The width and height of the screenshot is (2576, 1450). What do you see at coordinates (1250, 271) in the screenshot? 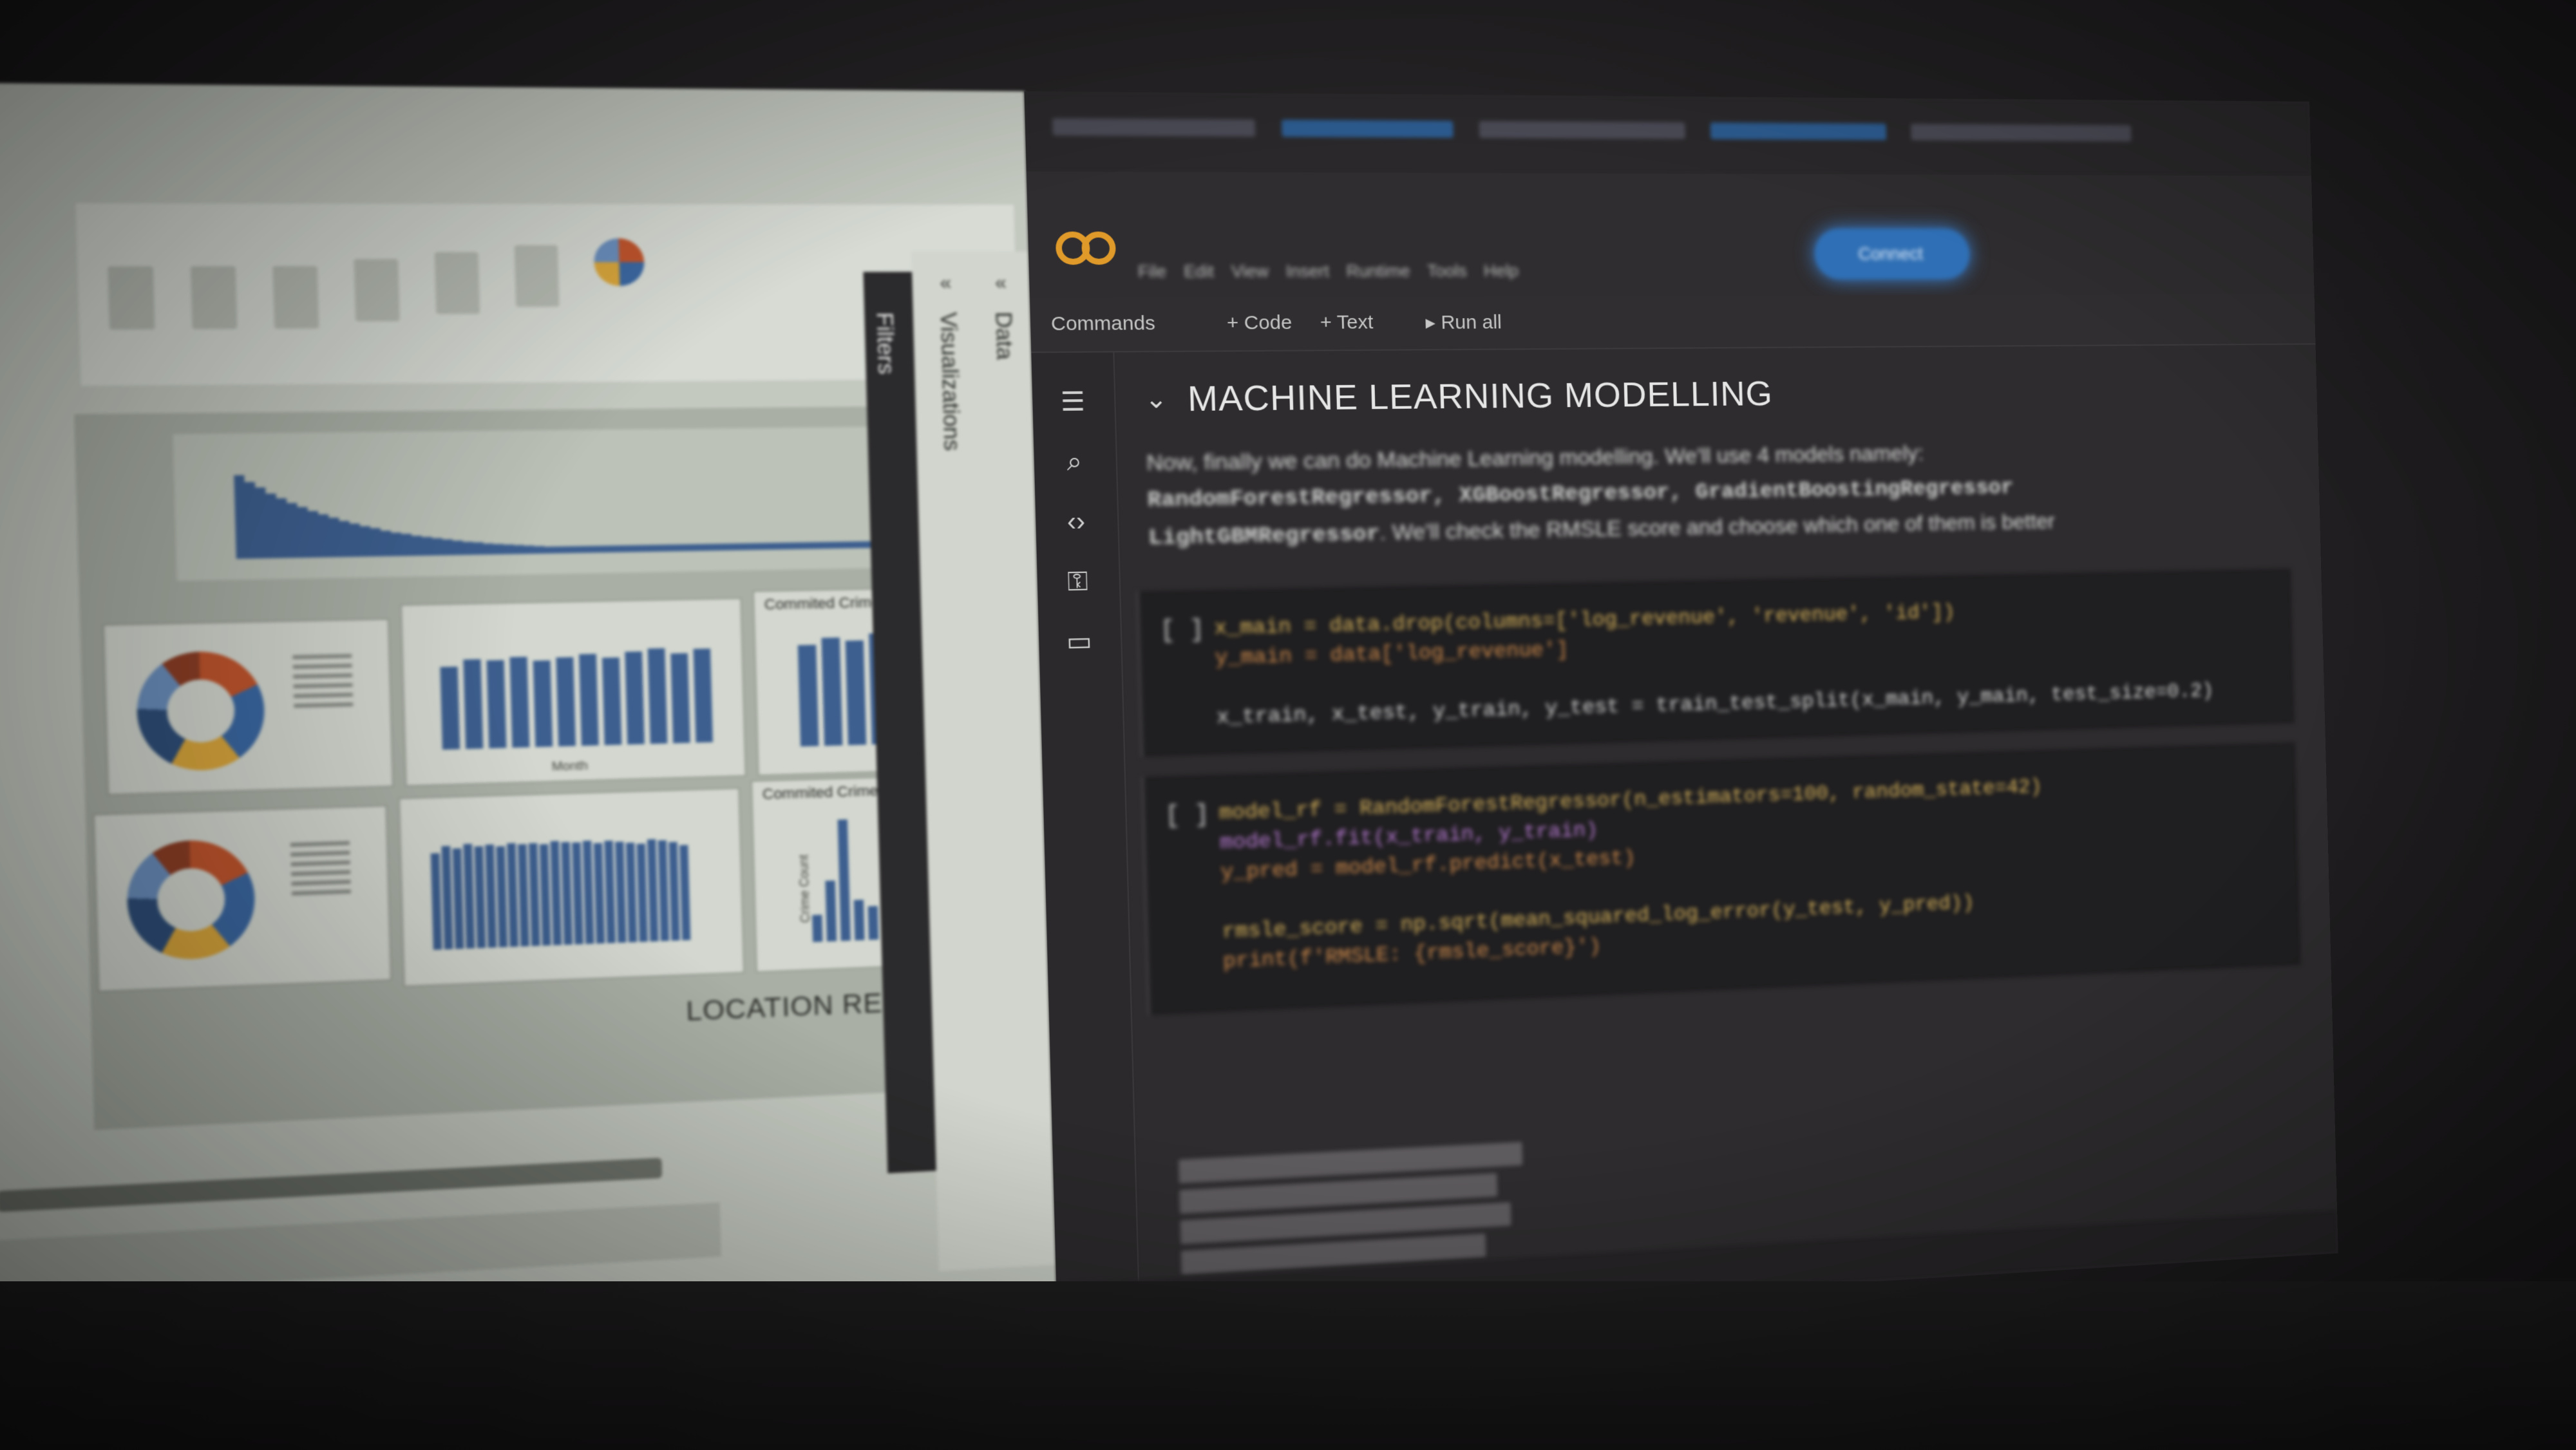
I see `menu-item: View` at bounding box center [1250, 271].